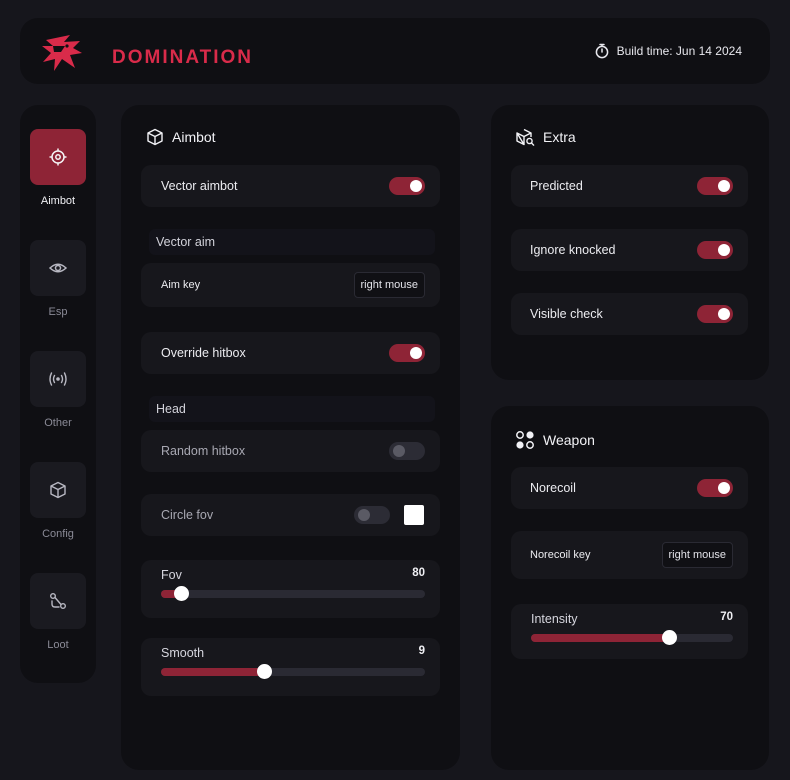 This screenshot has width=790, height=780. I want to click on aimbot-title-text: Aimbot, so click(194, 137).